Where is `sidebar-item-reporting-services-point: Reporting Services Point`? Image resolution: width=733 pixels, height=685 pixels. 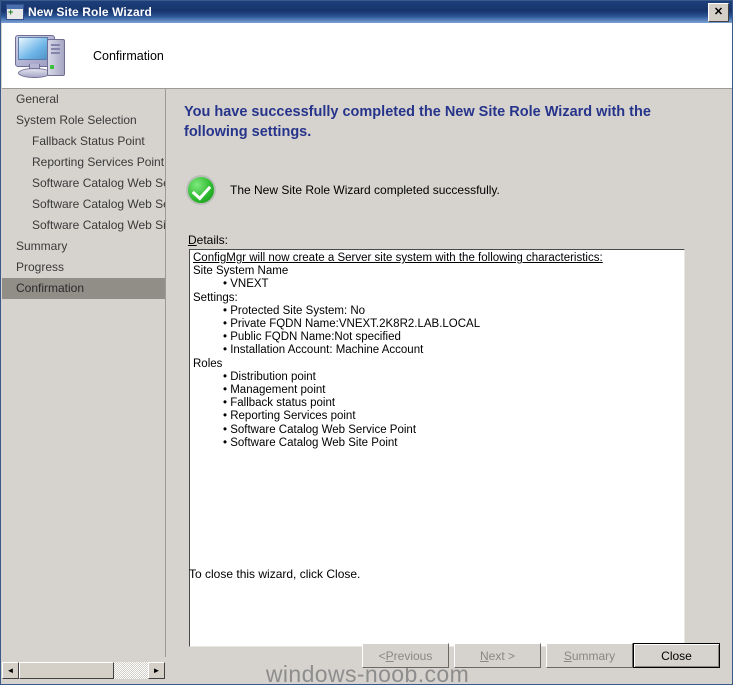
sidebar-item-reporting-services-point: Reporting Services Point is located at coordinates (83, 162).